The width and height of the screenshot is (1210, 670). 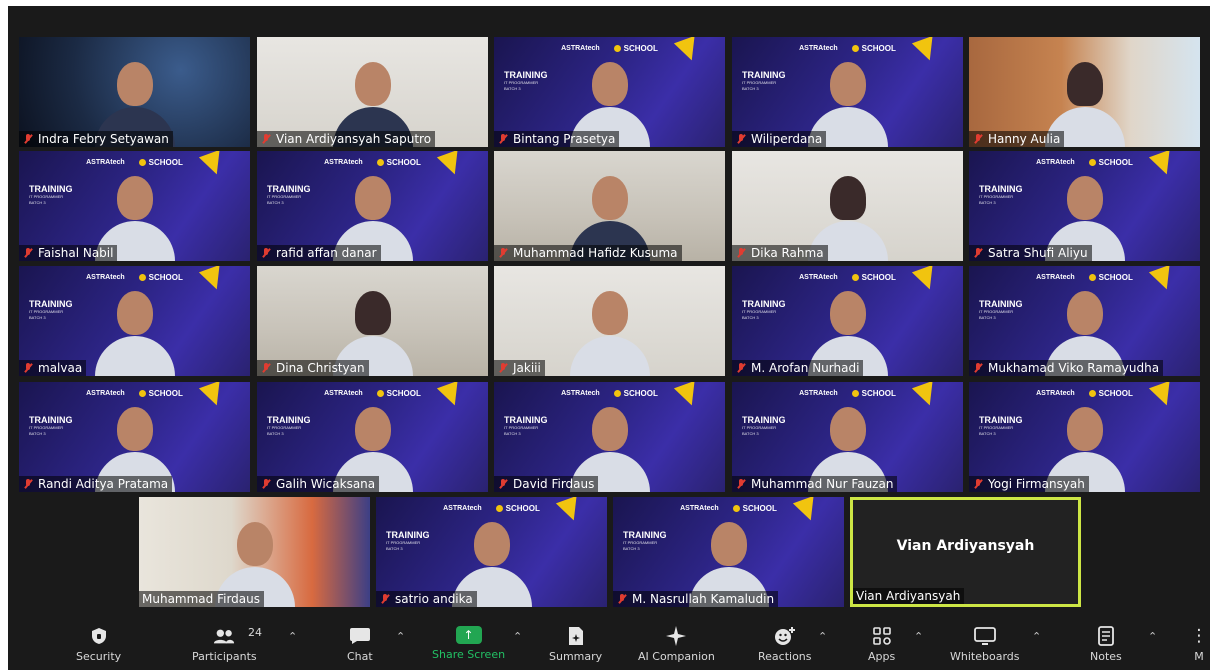 I want to click on participant-name-tag: Galih Wicaksana, so click(x=318, y=484).